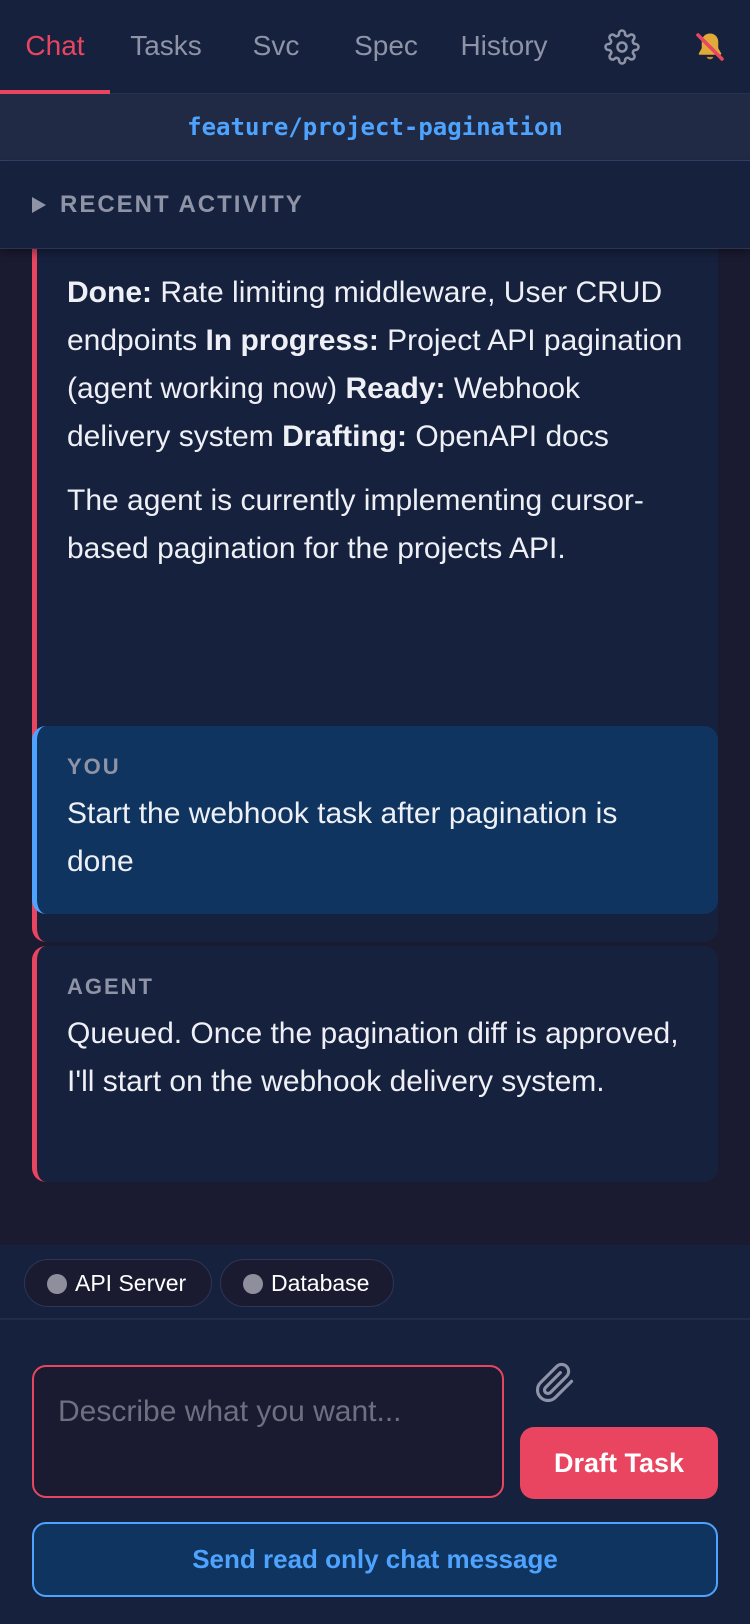  What do you see at coordinates (276, 47) in the screenshot?
I see `tab-svc: Svc` at bounding box center [276, 47].